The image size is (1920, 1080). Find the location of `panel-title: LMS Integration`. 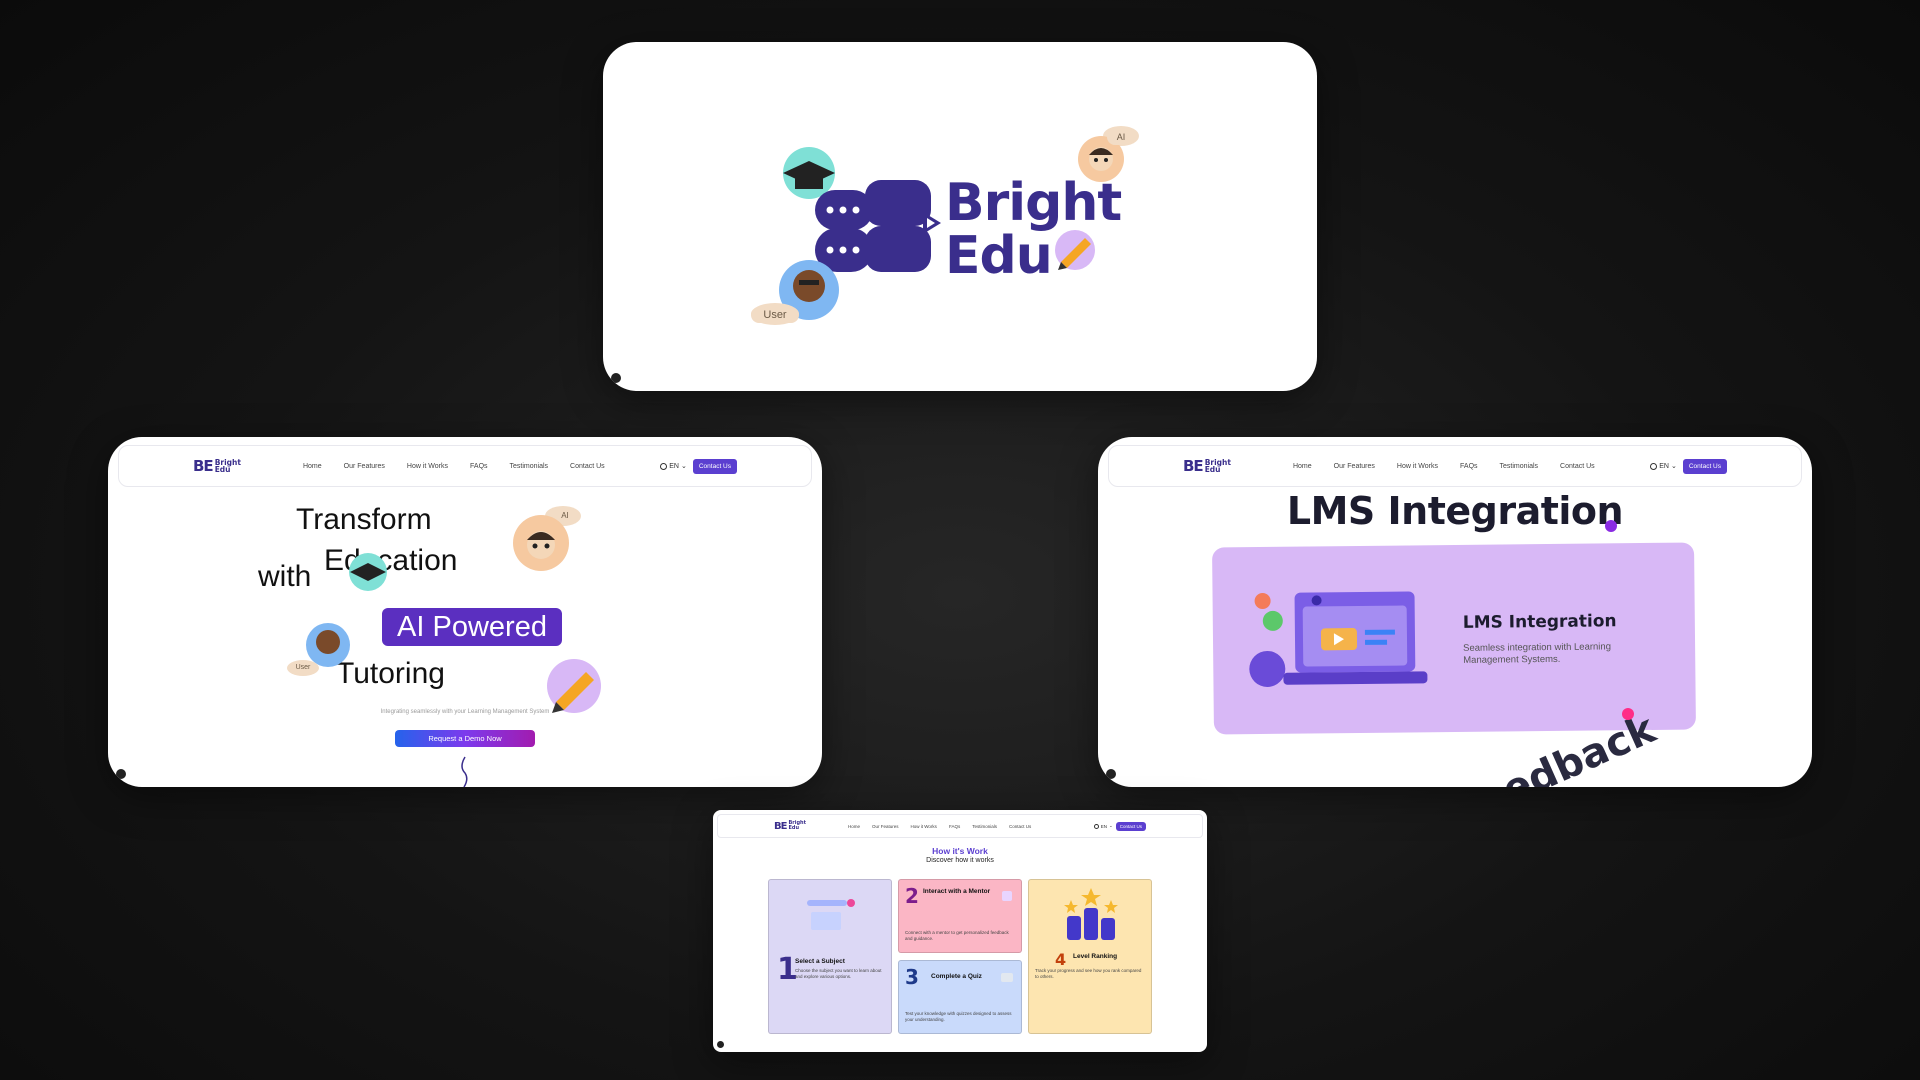

panel-title: LMS Integration is located at coordinates (1539, 622).